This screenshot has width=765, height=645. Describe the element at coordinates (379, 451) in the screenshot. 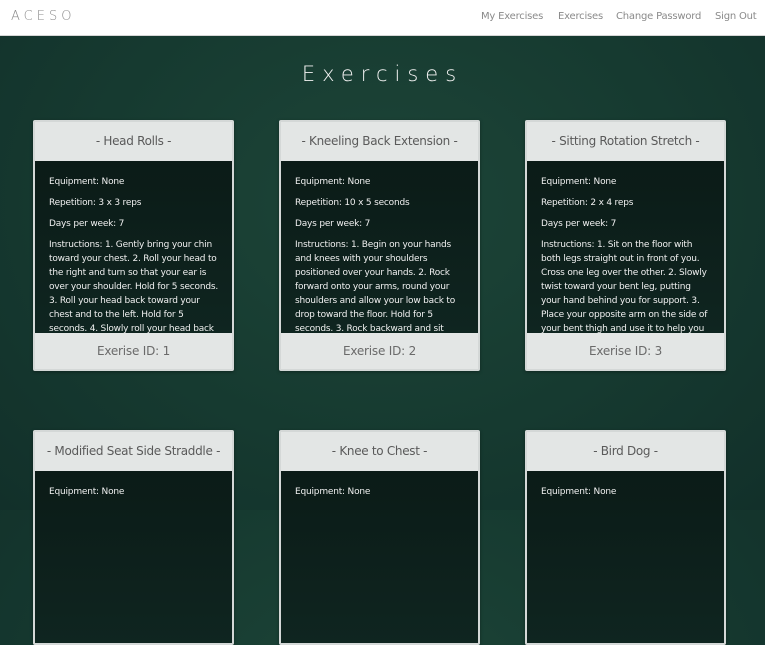

I see `exercise-title: - Knee to Chest -` at that location.